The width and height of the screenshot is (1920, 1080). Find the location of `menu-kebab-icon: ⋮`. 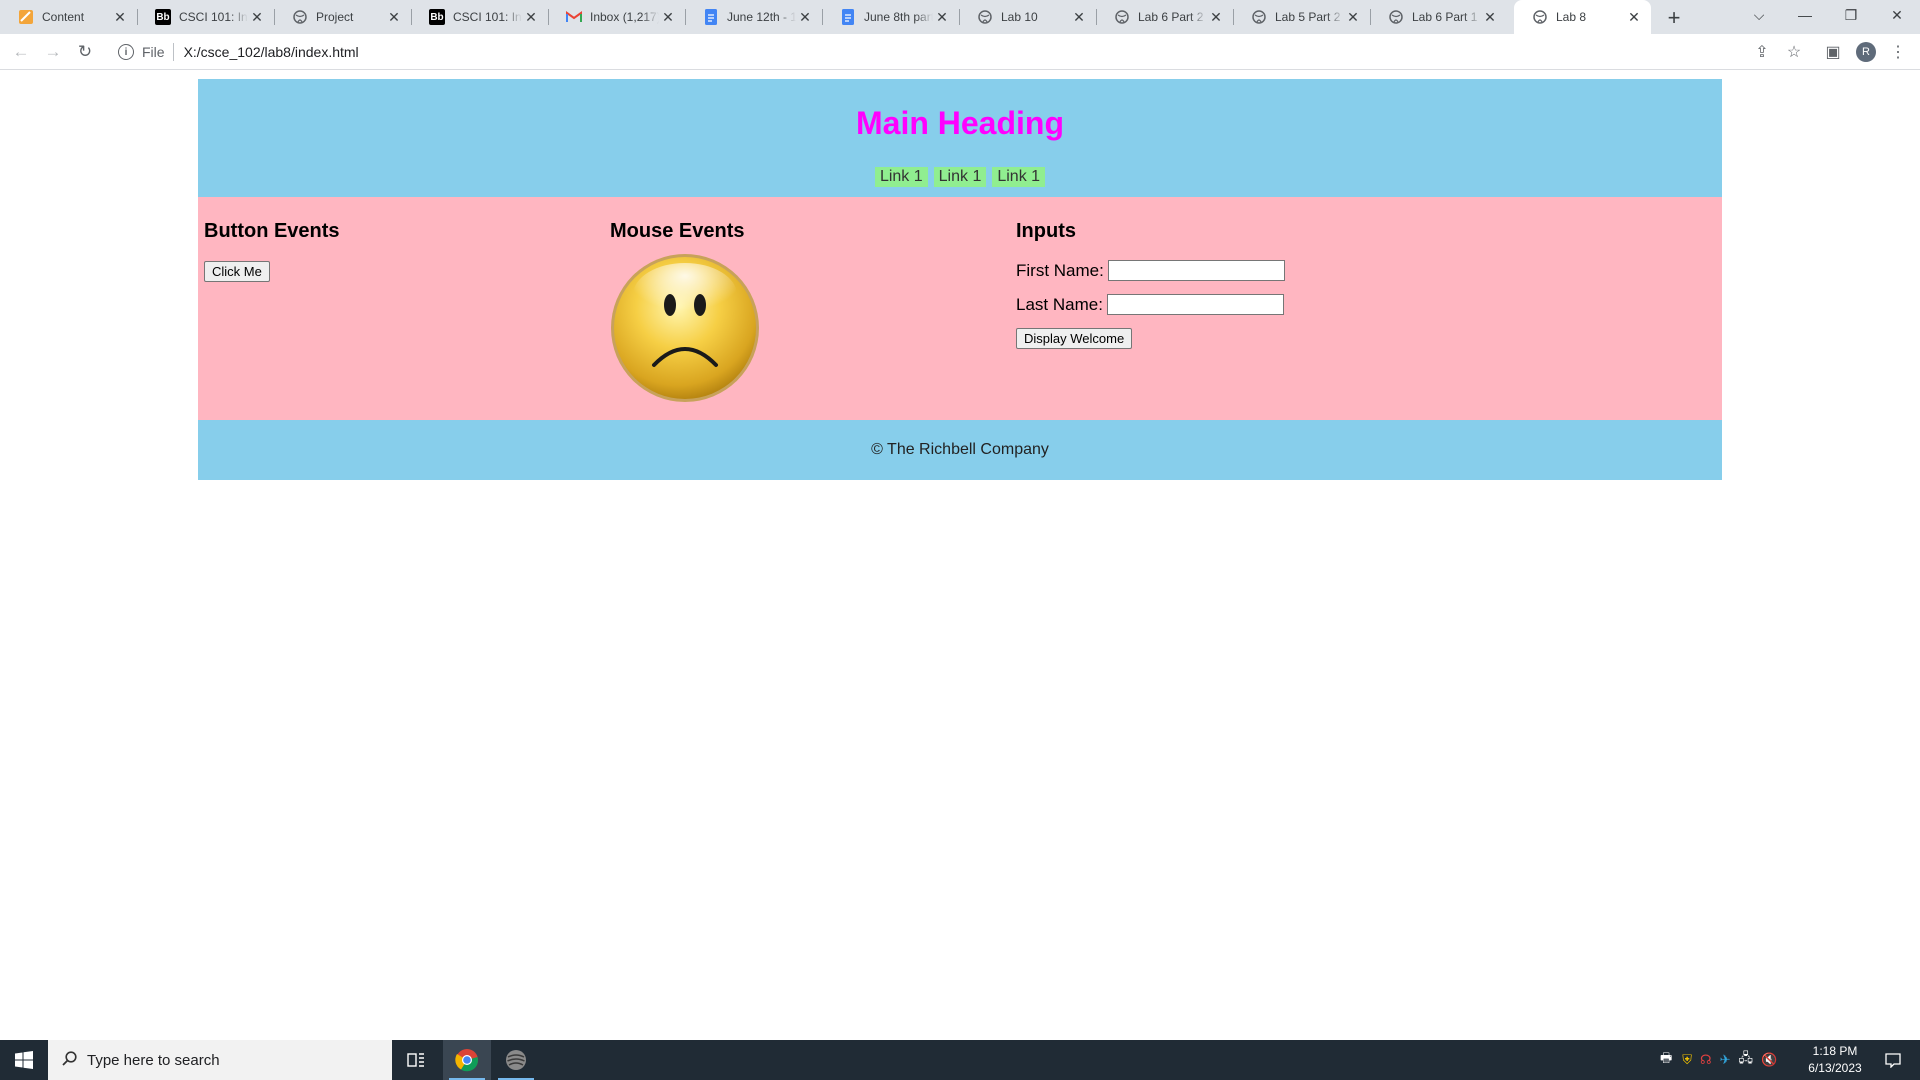

menu-kebab-icon: ⋮ is located at coordinates (1898, 52).